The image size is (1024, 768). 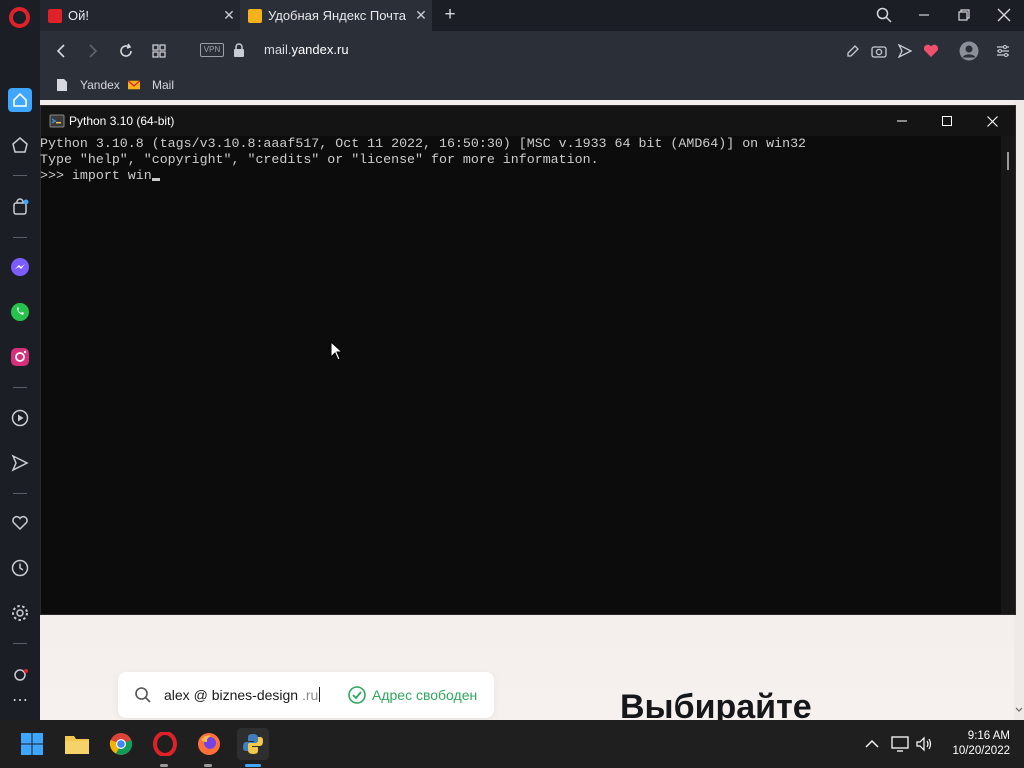 What do you see at coordinates (964, 15) in the screenshot?
I see `restore-icon` at bounding box center [964, 15].